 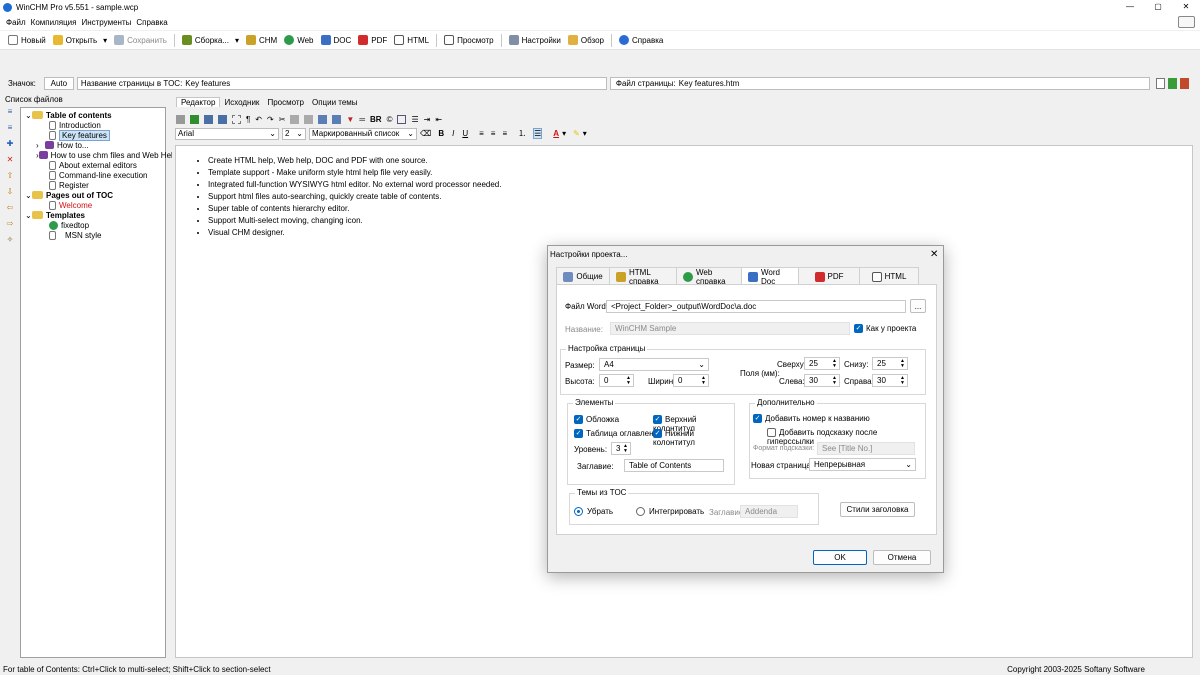 What do you see at coordinates (877, 509) in the screenshot?
I see `heading-styles-button: Стили заголовка` at bounding box center [877, 509].